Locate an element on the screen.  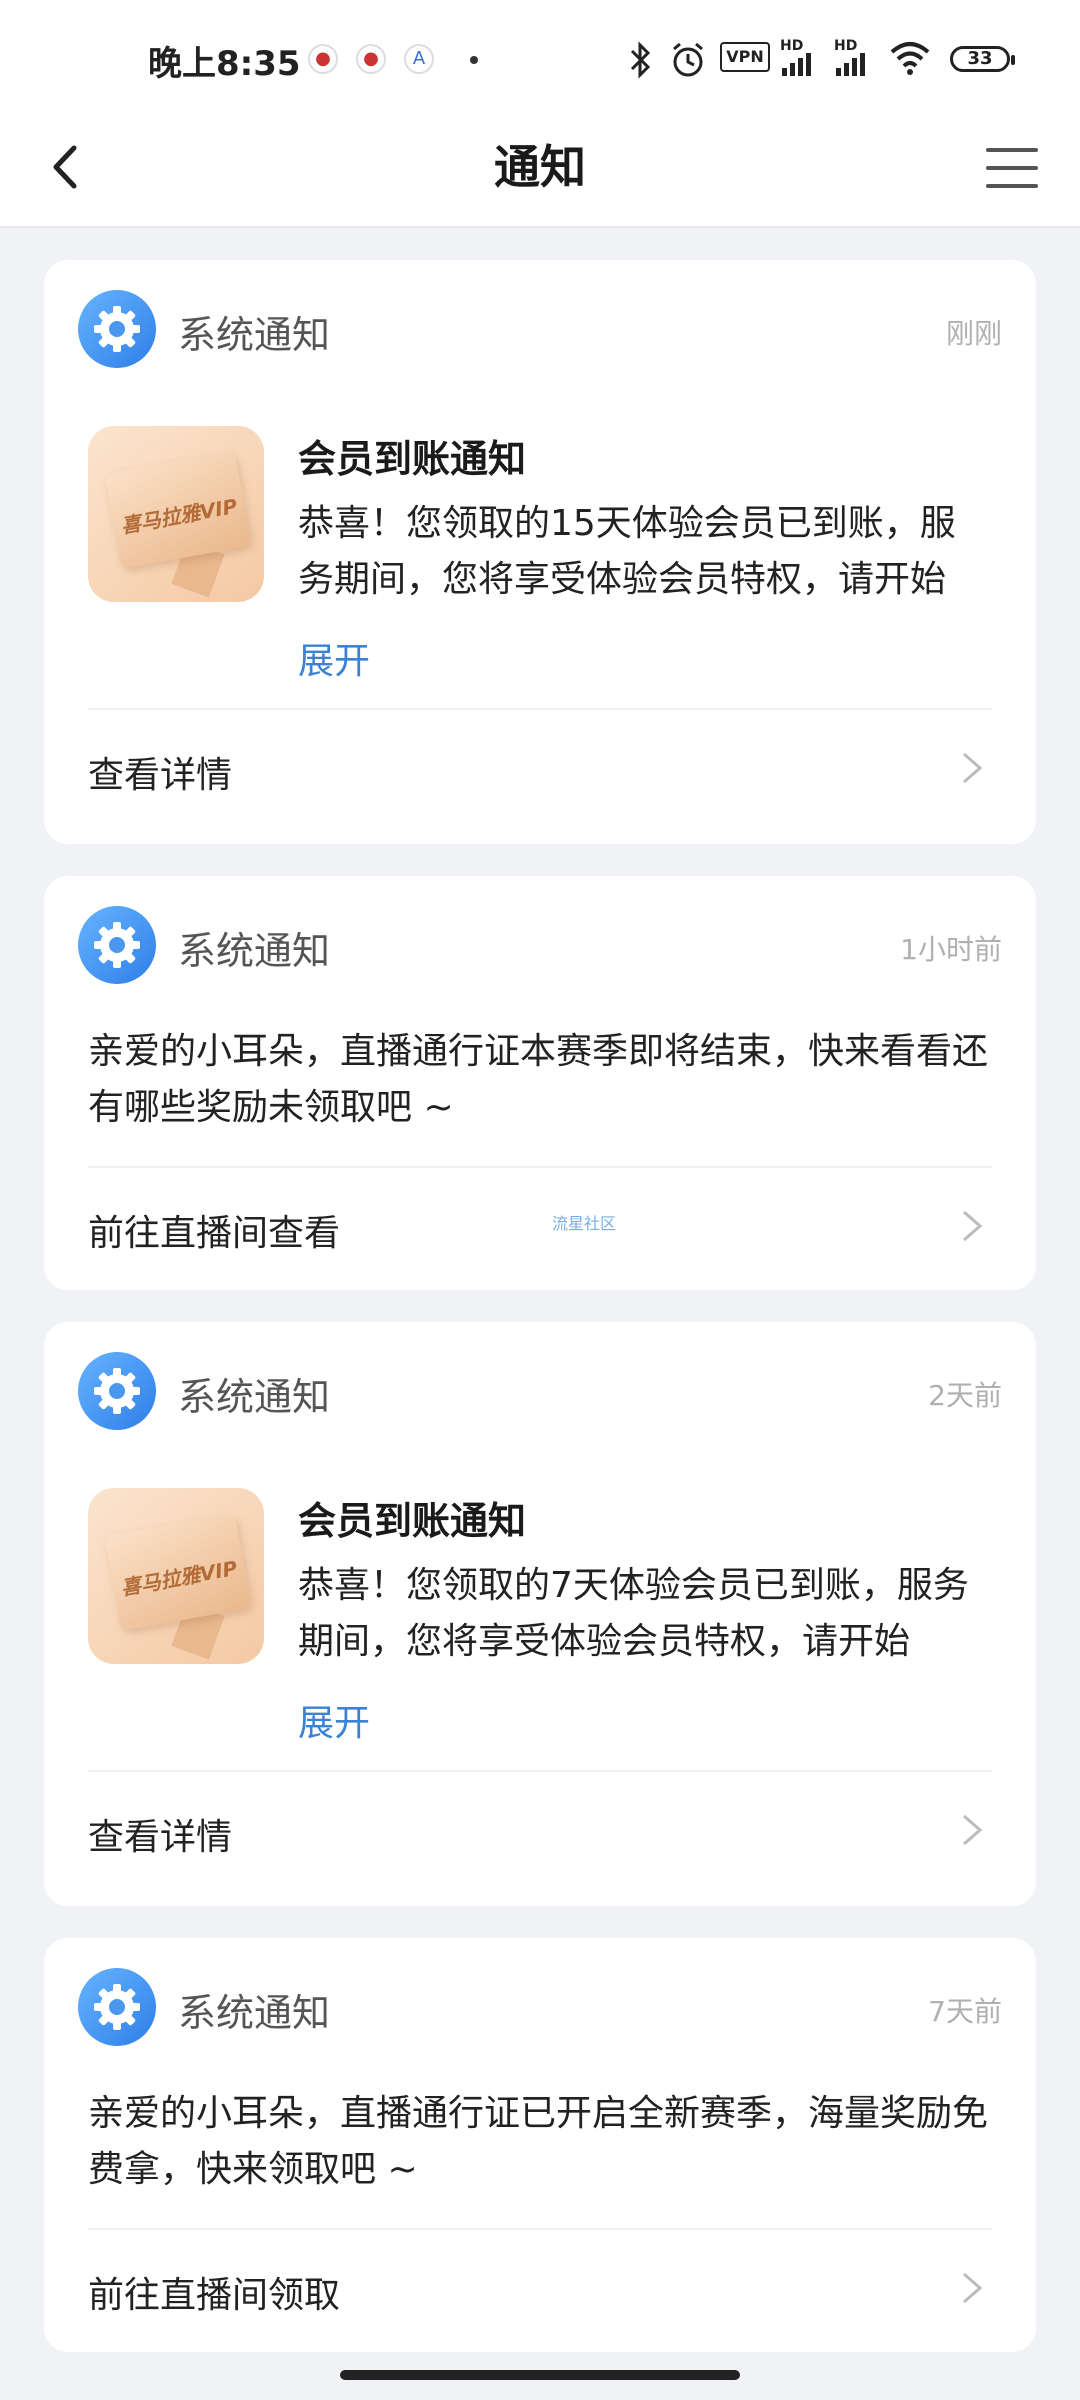
notice-body: 亲爱的小耳朵，直播通行证已开启全新赛季，海量奖励免费拿，快来领取吧 ~ is located at coordinates (538, 2141).